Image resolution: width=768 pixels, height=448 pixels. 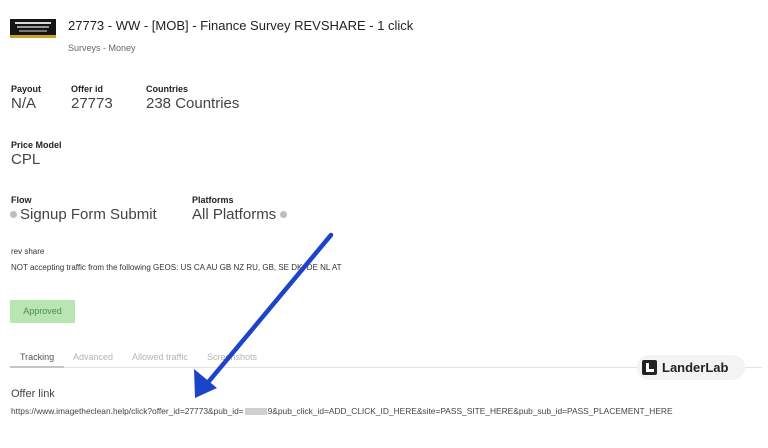 I want to click on platforms-dot-icon, so click(x=284, y=214).